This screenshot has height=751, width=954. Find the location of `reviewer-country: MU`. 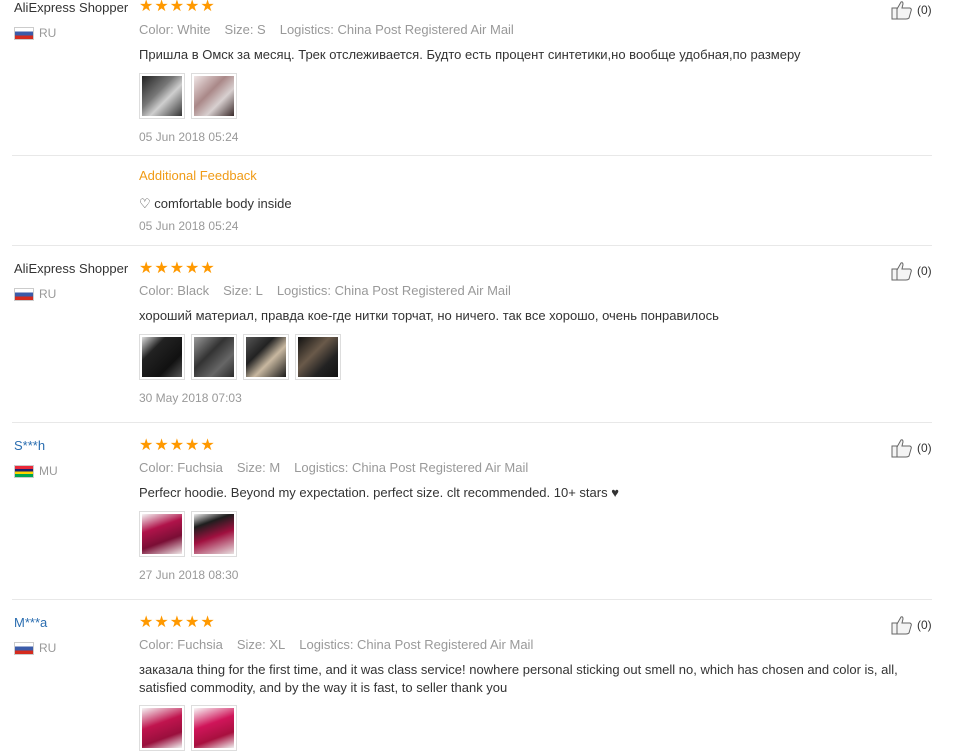

reviewer-country: MU is located at coordinates (36, 471).